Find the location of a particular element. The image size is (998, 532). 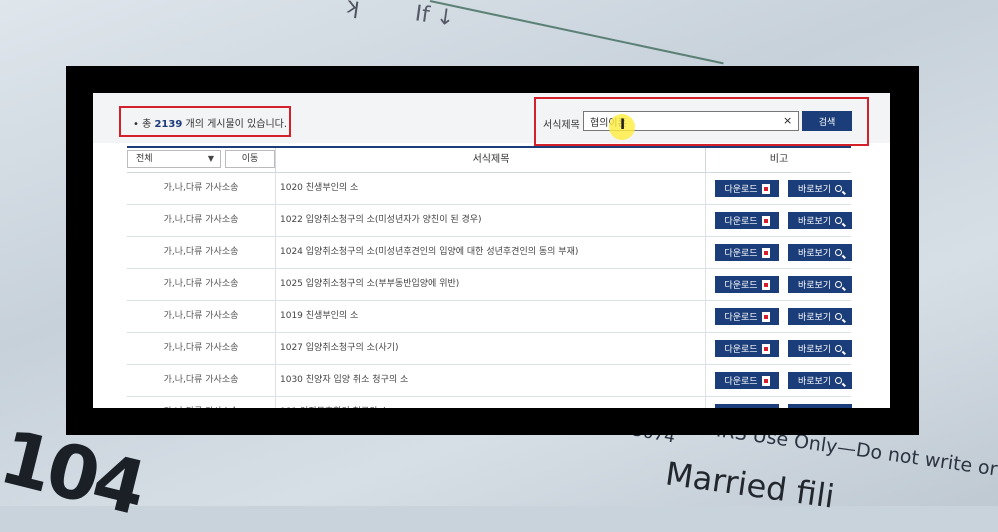

table-row: 가,나,다류 가사소송 1019 친생부인의 소 다운로드 바로보기 is located at coordinates (489, 317).